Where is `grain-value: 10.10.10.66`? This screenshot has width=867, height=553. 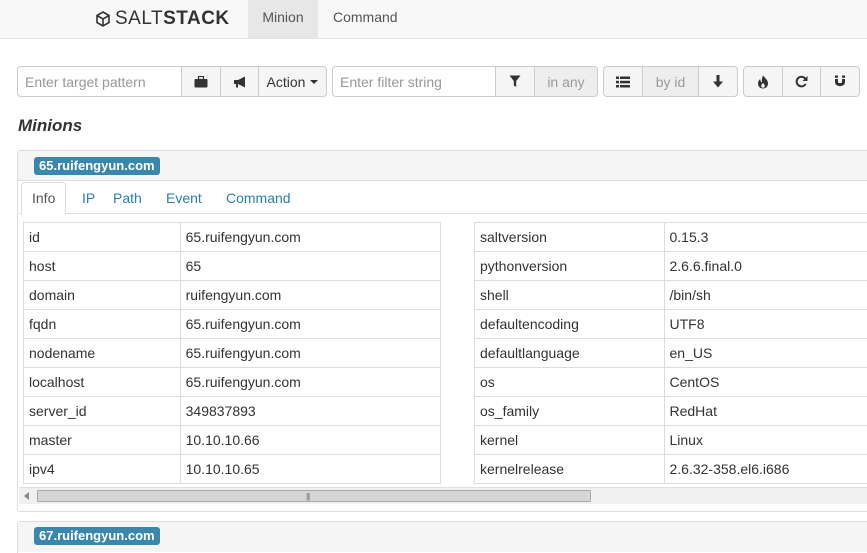 grain-value: 10.10.10.66 is located at coordinates (310, 440).